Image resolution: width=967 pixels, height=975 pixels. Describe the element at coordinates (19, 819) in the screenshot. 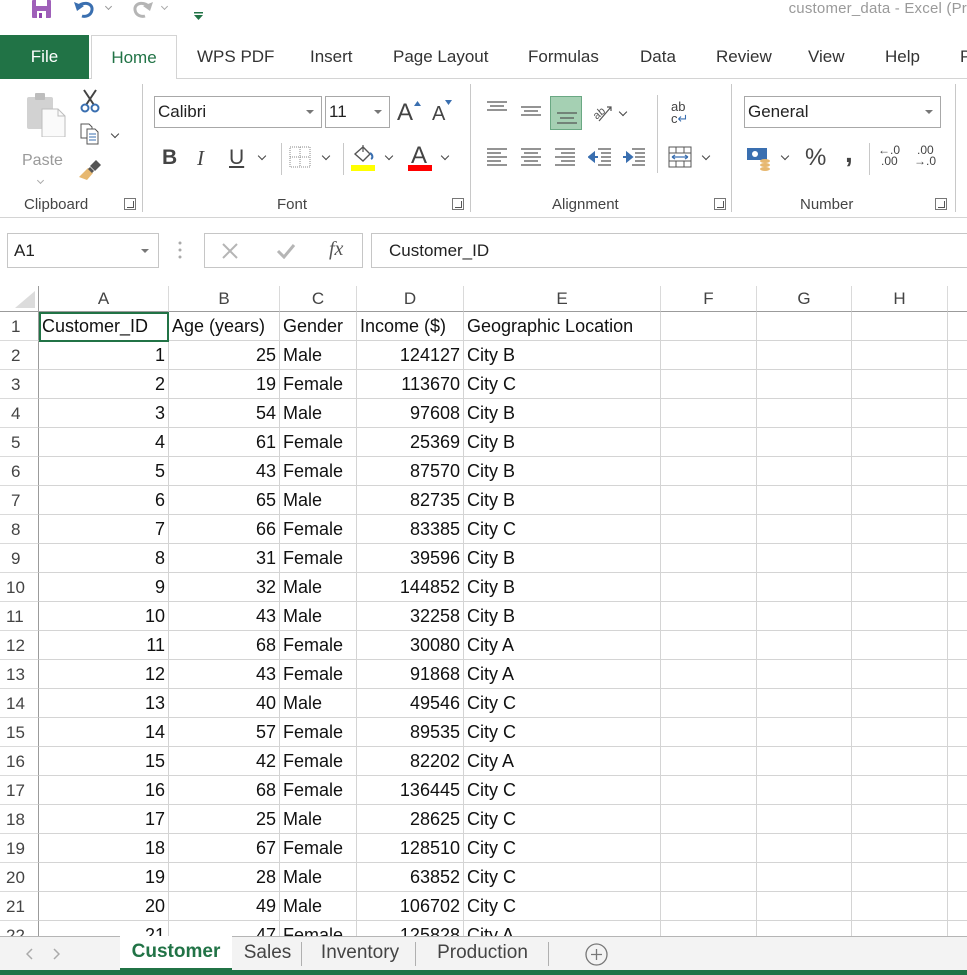

I see `row-header-18: 18` at that location.